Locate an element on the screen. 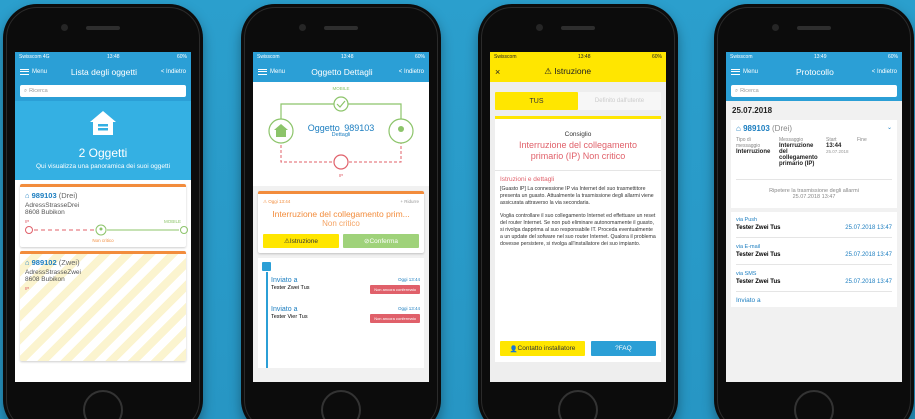  connection-diagram is located at coordinates (106, 230).